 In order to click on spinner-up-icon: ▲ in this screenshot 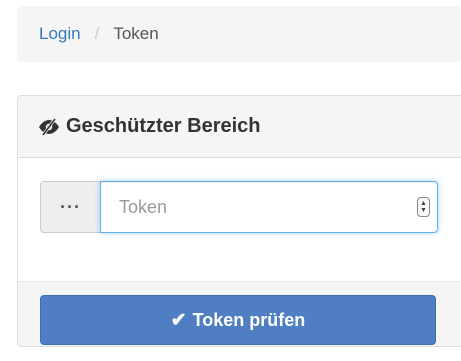, I will do `click(423, 203)`.